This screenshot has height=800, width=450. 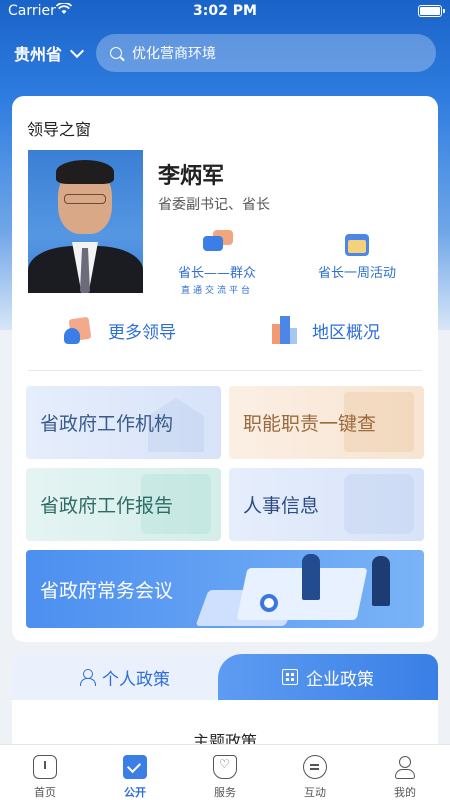 What do you see at coordinates (77, 51) in the screenshot?
I see `chevron-down-icon` at bounding box center [77, 51].